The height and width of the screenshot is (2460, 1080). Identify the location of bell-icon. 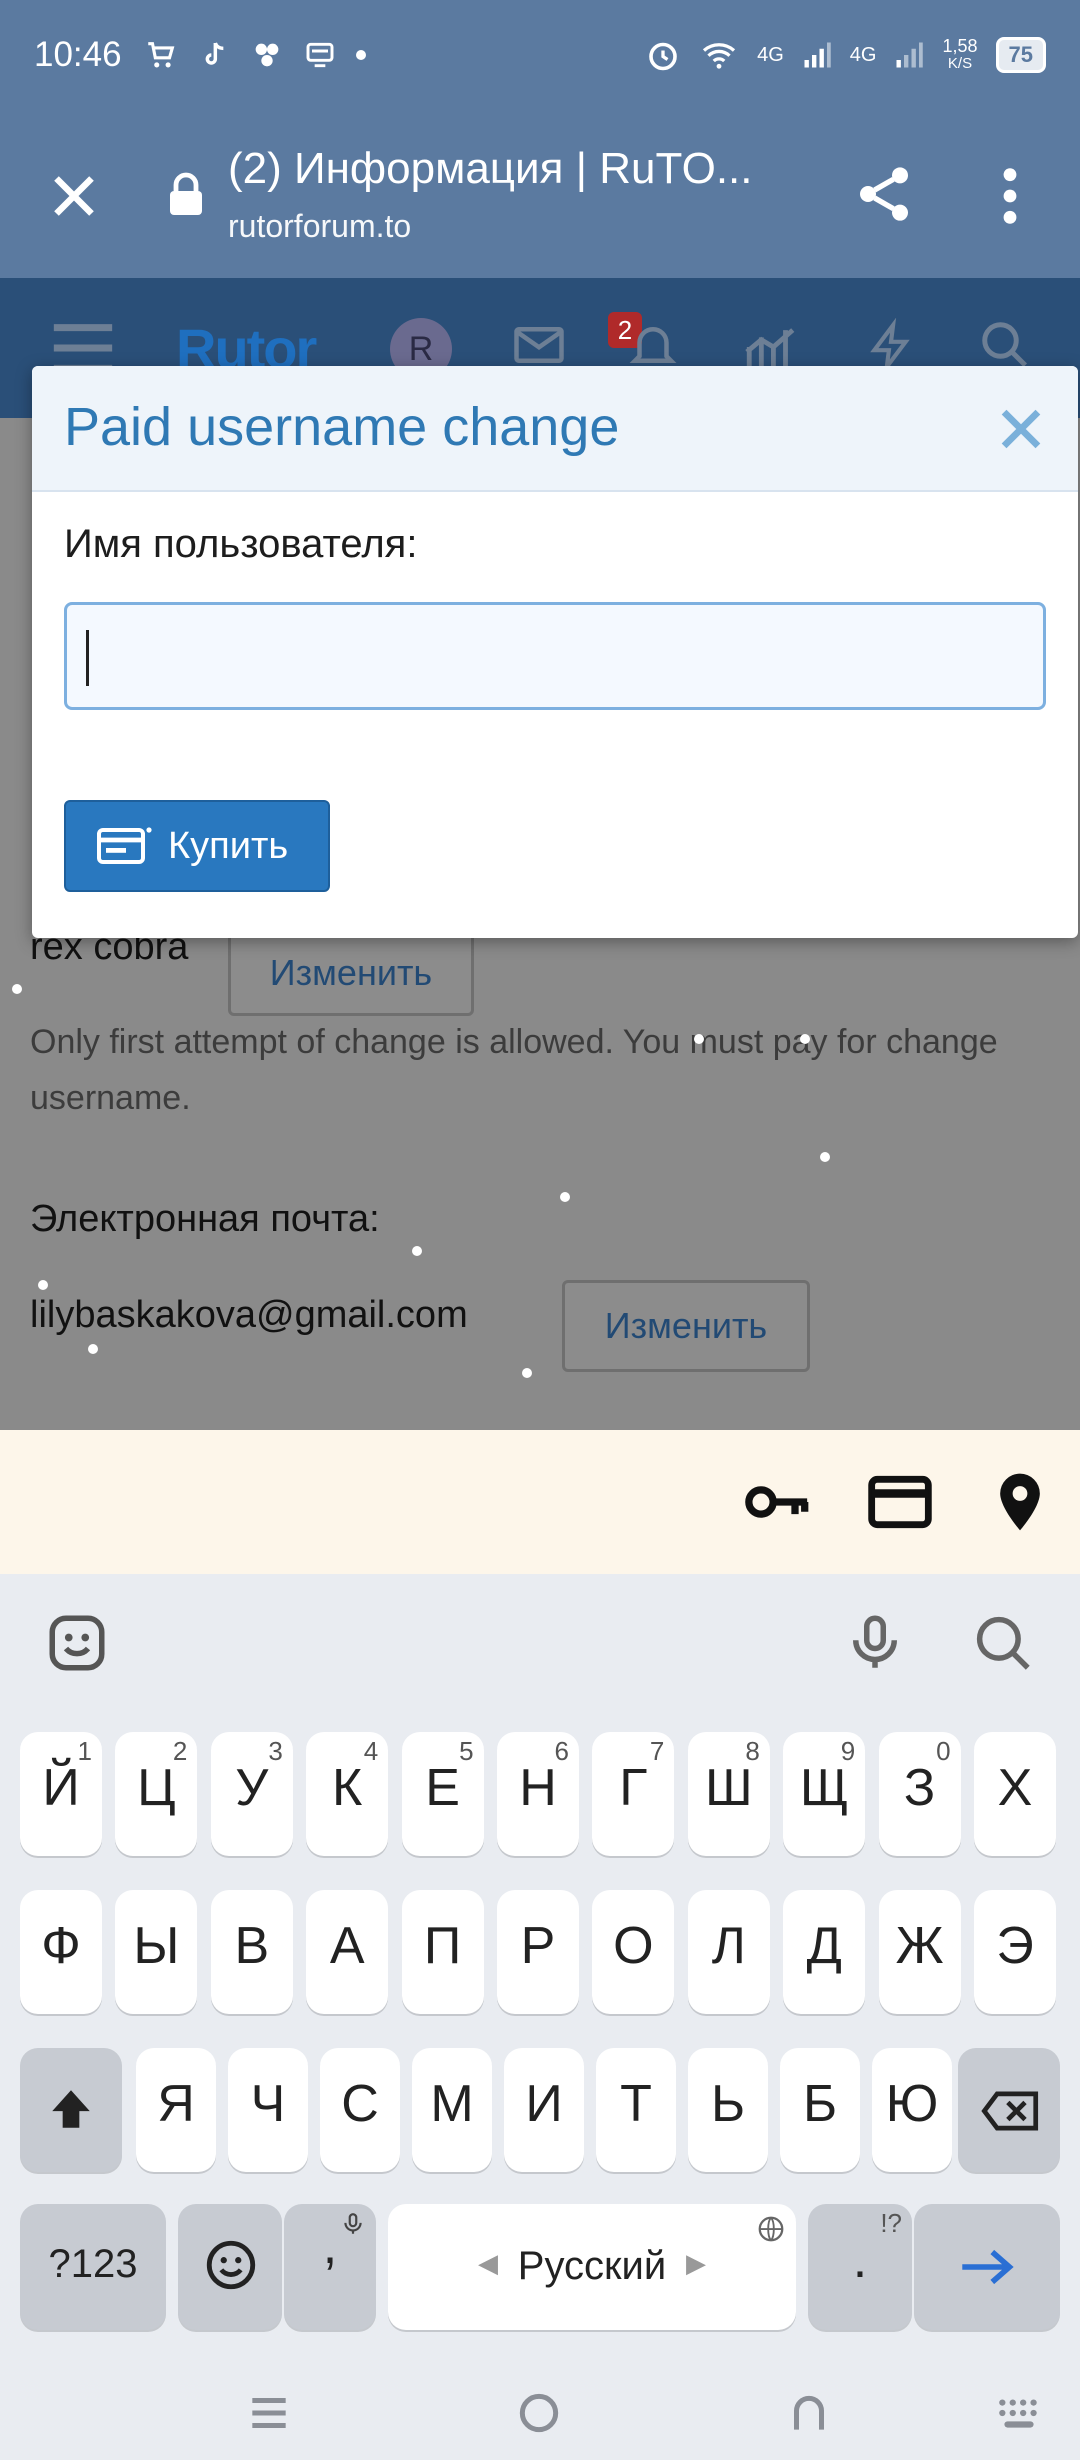
(653, 345).